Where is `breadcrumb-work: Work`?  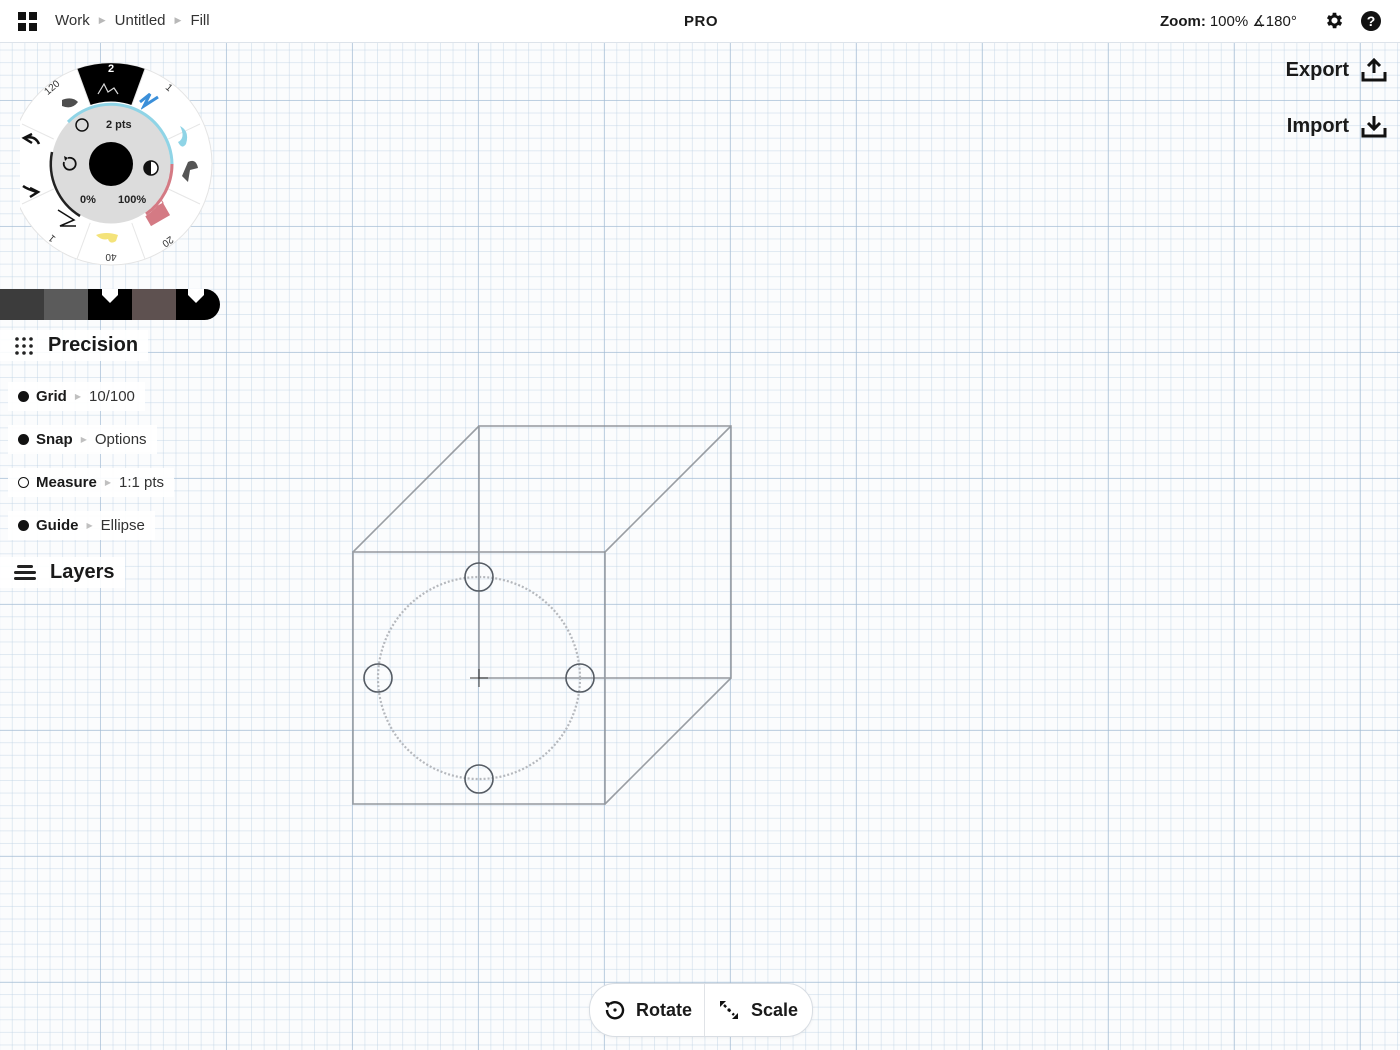 breadcrumb-work: Work is located at coordinates (72, 20).